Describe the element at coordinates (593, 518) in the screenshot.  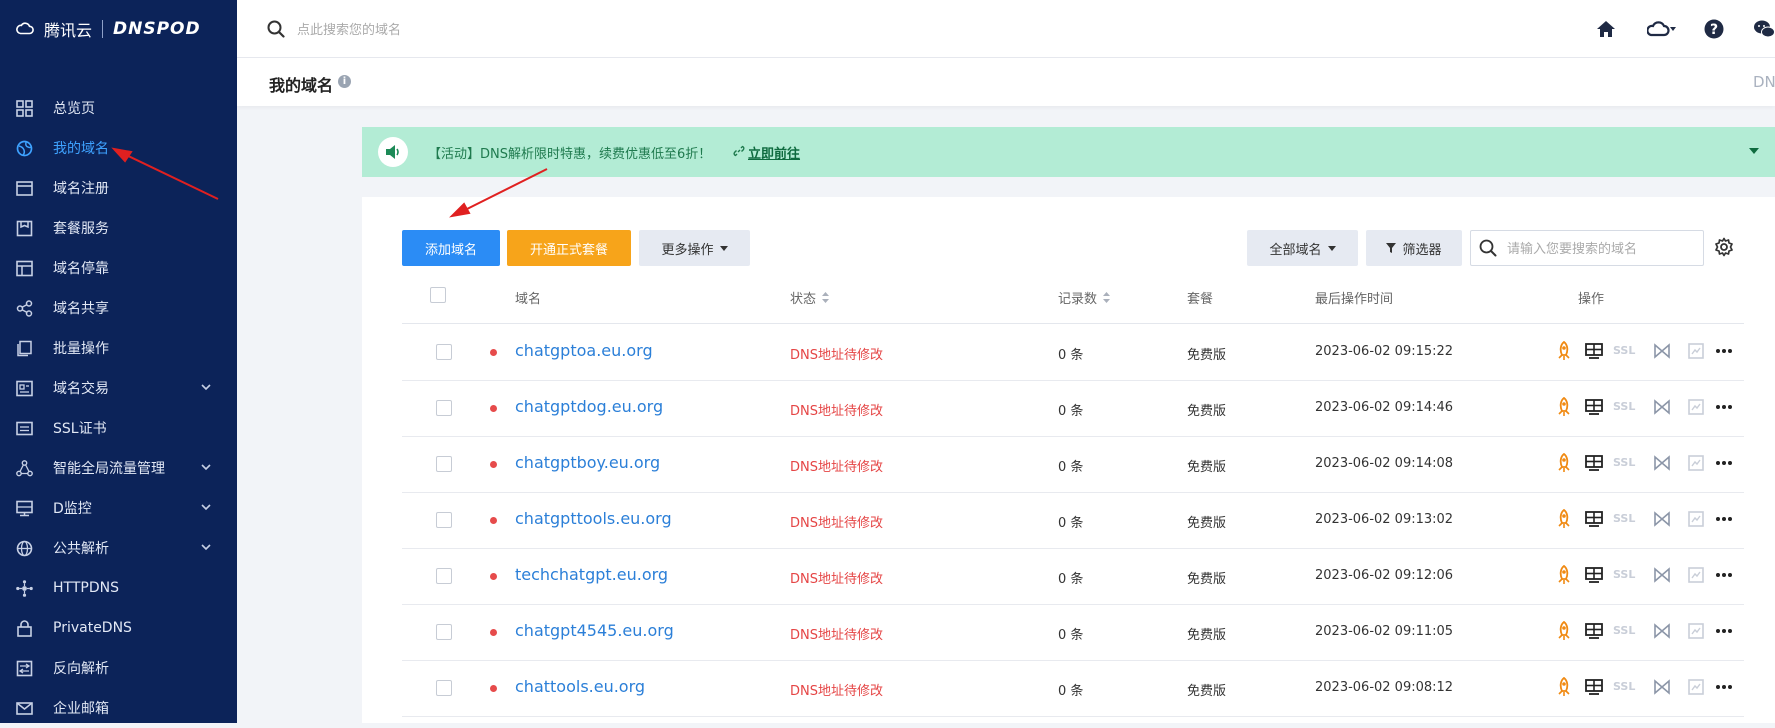
I see `domain-link: chatgpttools.eu.org` at that location.